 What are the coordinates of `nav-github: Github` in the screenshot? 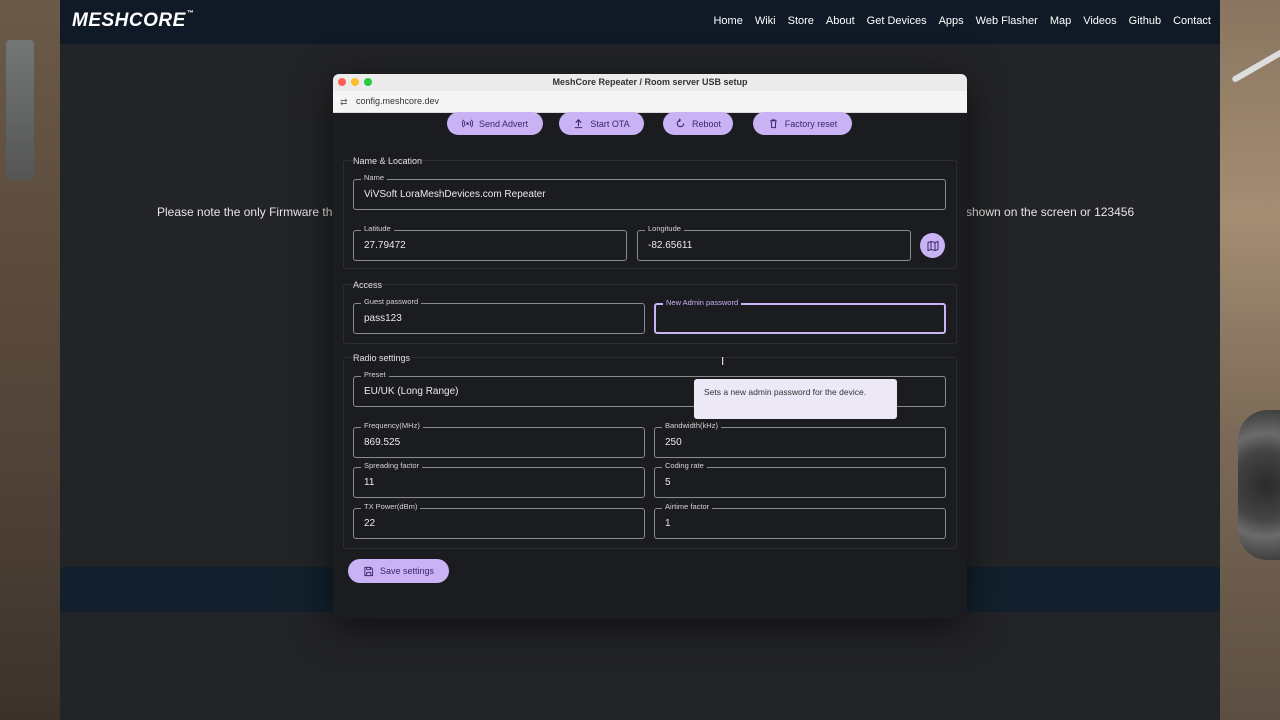 It's located at (1145, 21).